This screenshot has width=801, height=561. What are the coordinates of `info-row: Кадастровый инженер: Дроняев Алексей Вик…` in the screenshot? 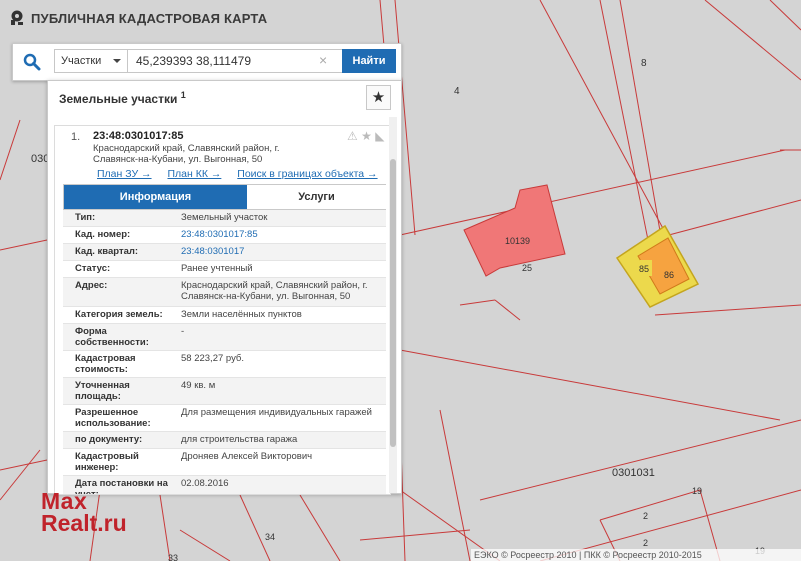 It's located at (224, 462).